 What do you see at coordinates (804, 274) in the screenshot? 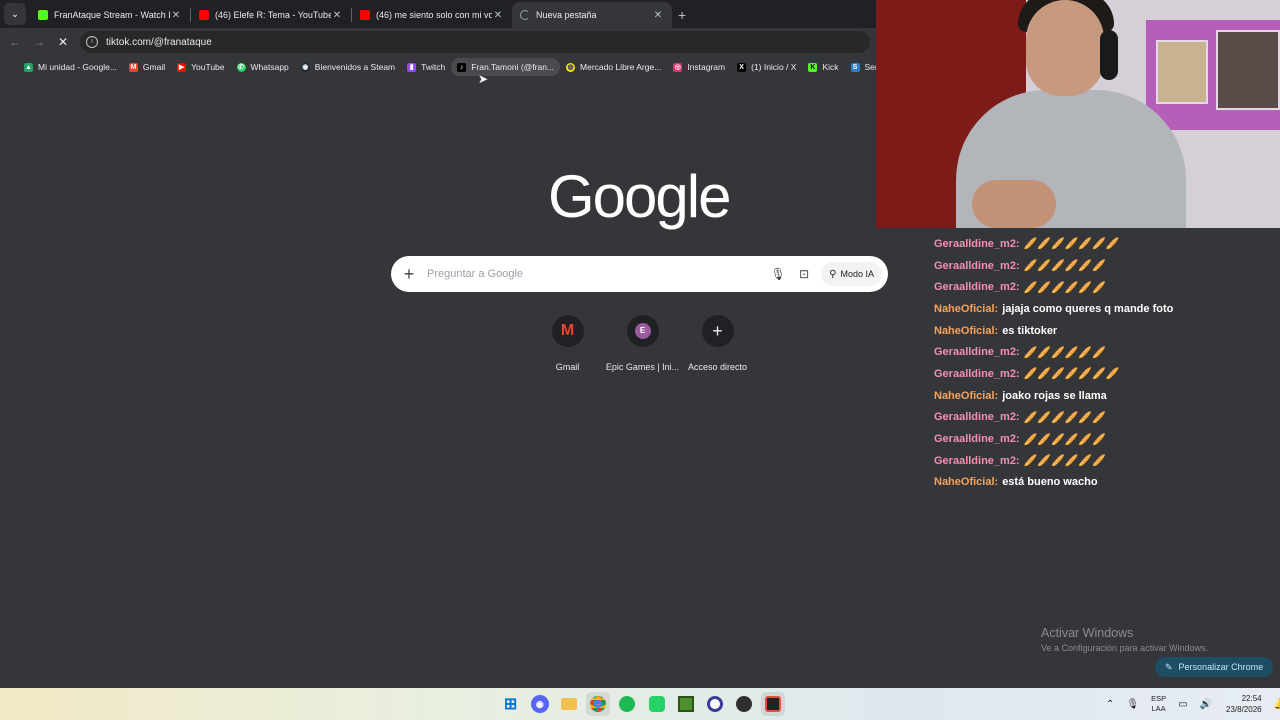
I see `google-lens-icon: ⊡` at bounding box center [804, 274].